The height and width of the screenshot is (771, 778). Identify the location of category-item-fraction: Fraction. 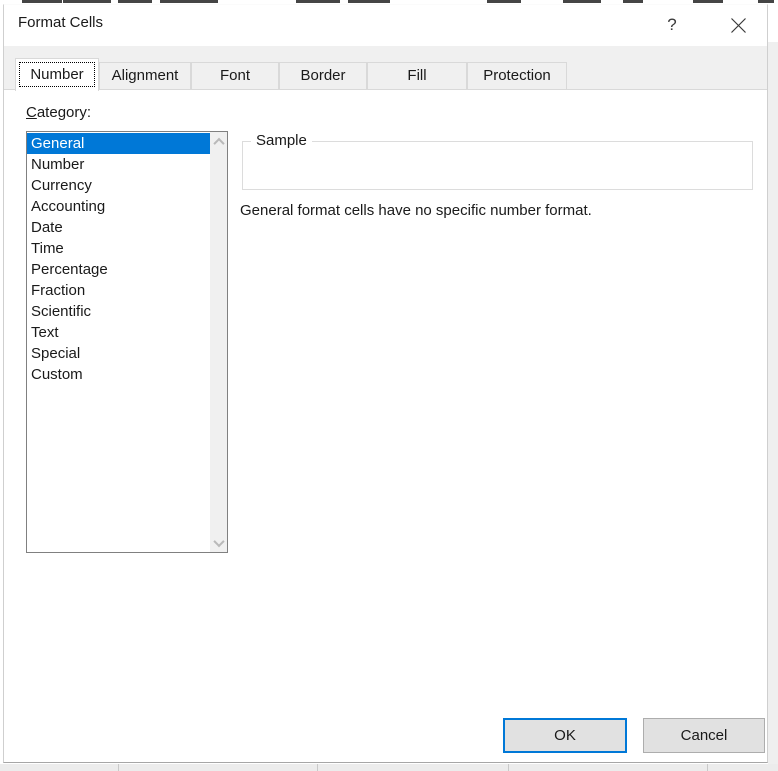
(118, 290).